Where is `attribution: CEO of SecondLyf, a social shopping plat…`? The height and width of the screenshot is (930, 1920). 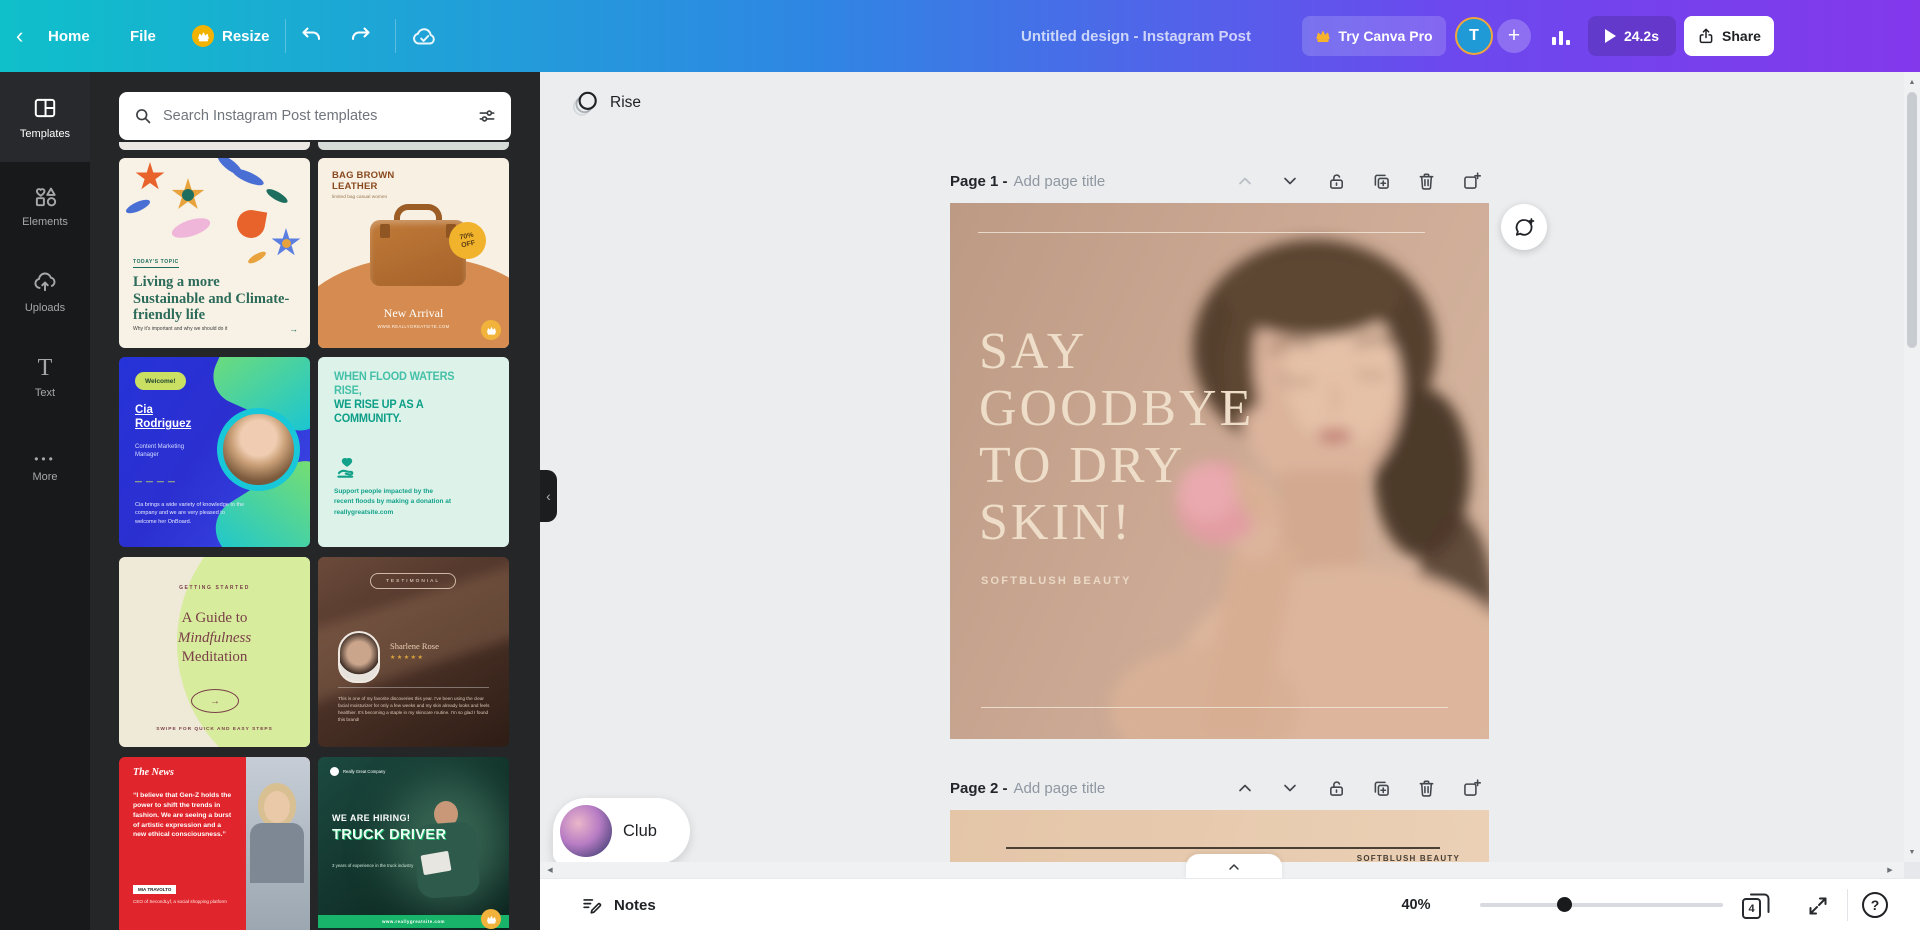 attribution: CEO of SecondLyf, a social shopping plat… is located at coordinates (180, 901).